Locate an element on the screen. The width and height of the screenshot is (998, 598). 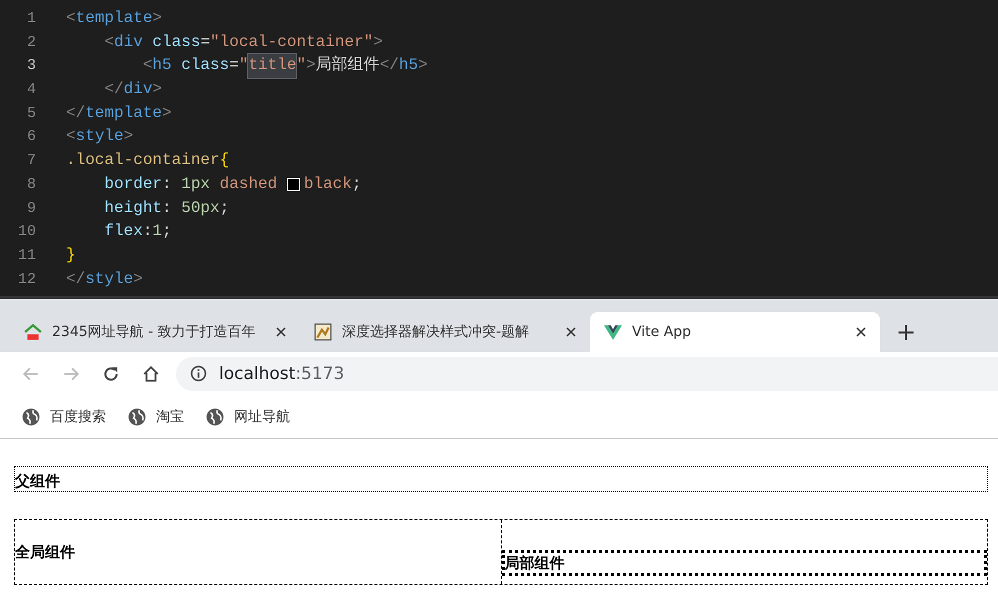
bookmark-link: 百度搜索 is located at coordinates (64, 417).